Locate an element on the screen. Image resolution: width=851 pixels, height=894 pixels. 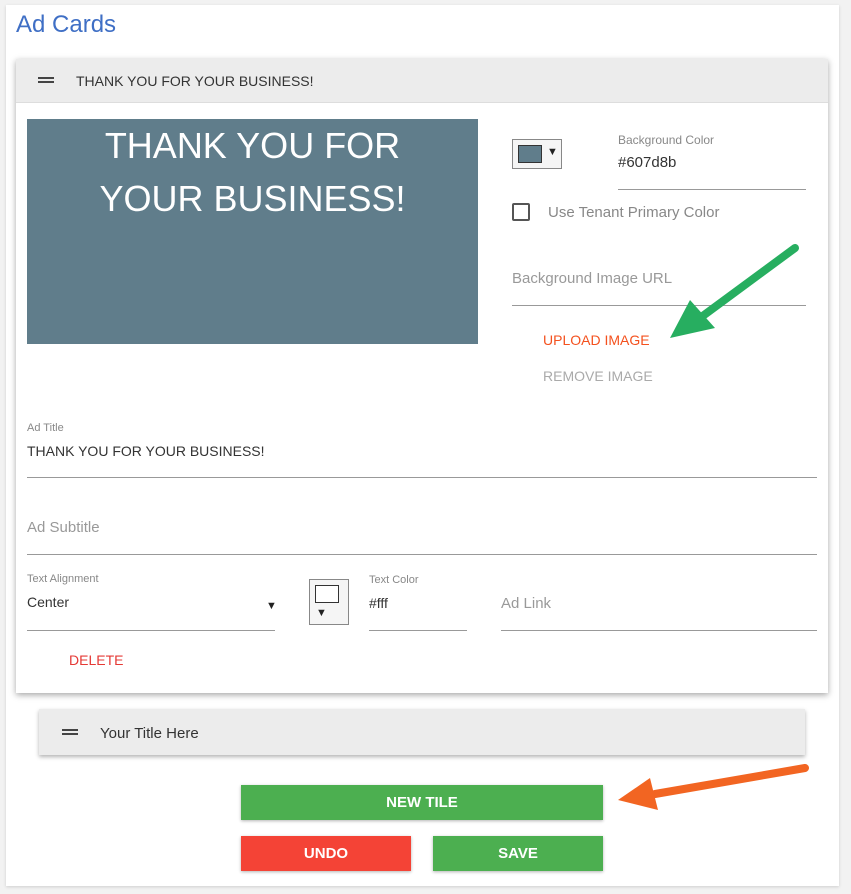
page-title: Ad Cards is located at coordinates (66, 24).